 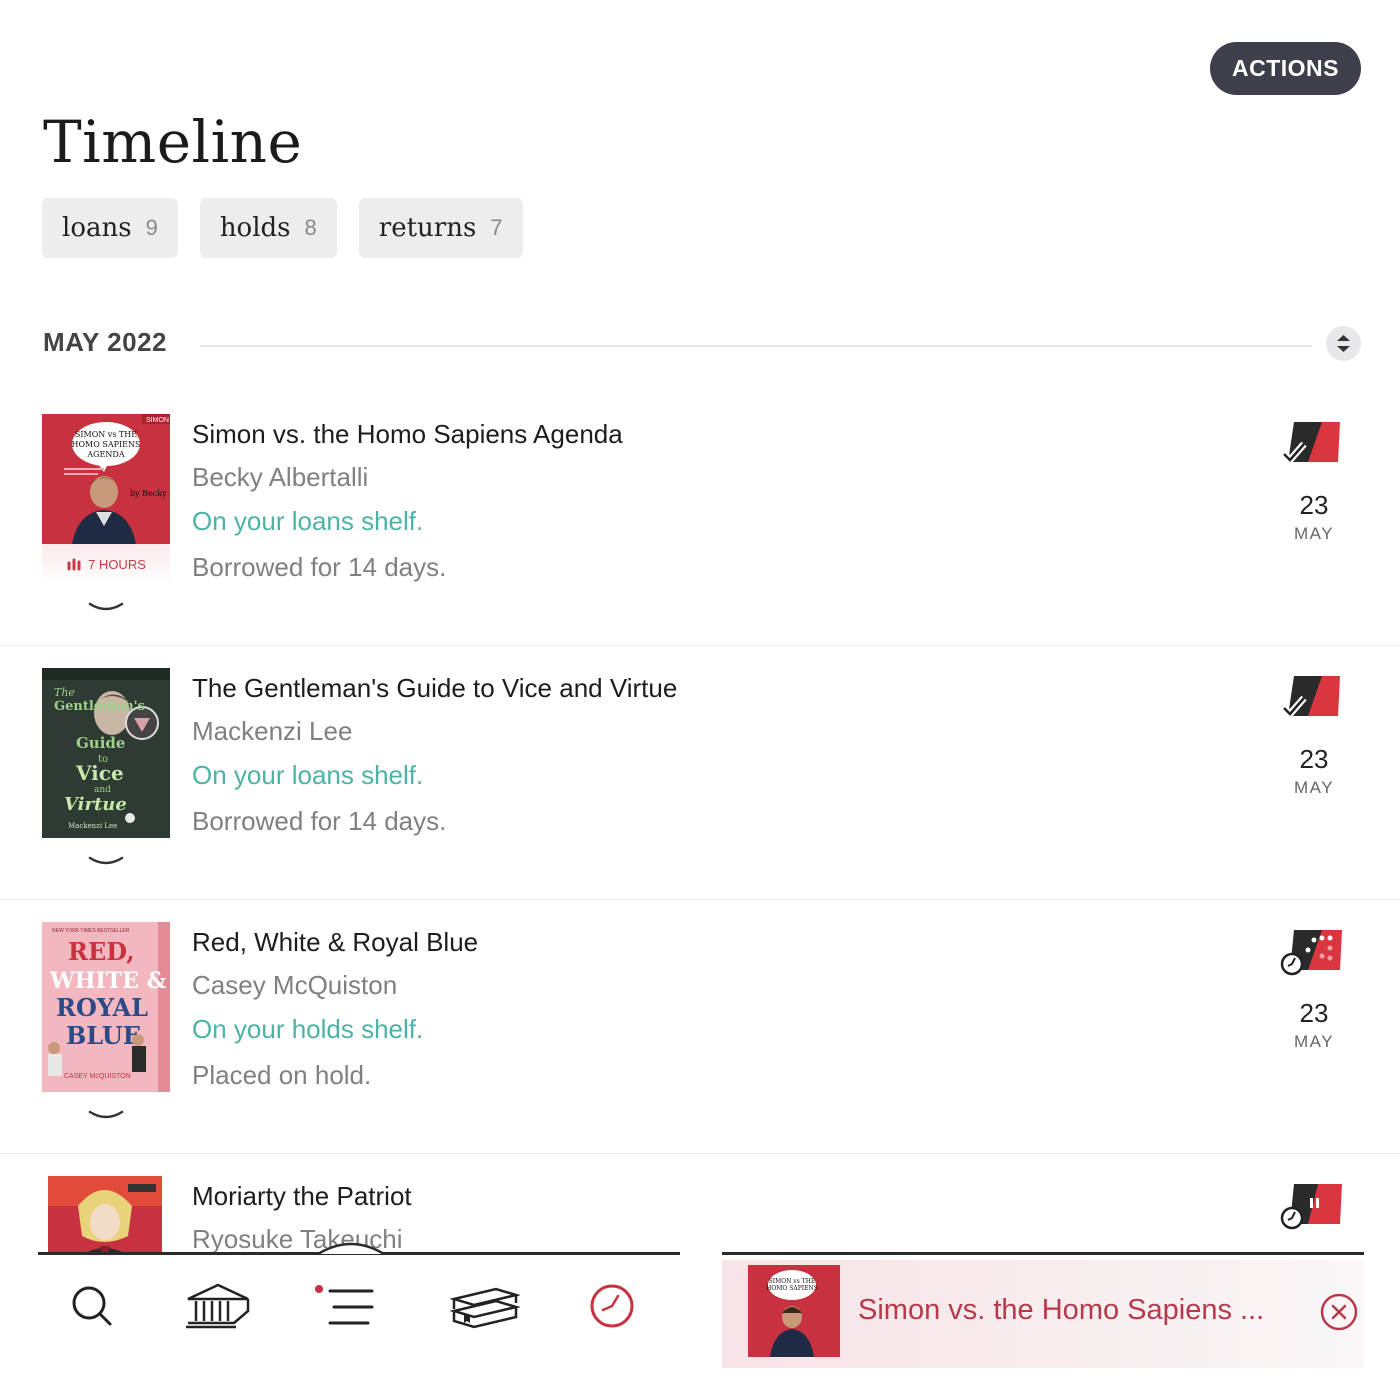 I want to click on nav-timeline, so click(x=612, y=1306).